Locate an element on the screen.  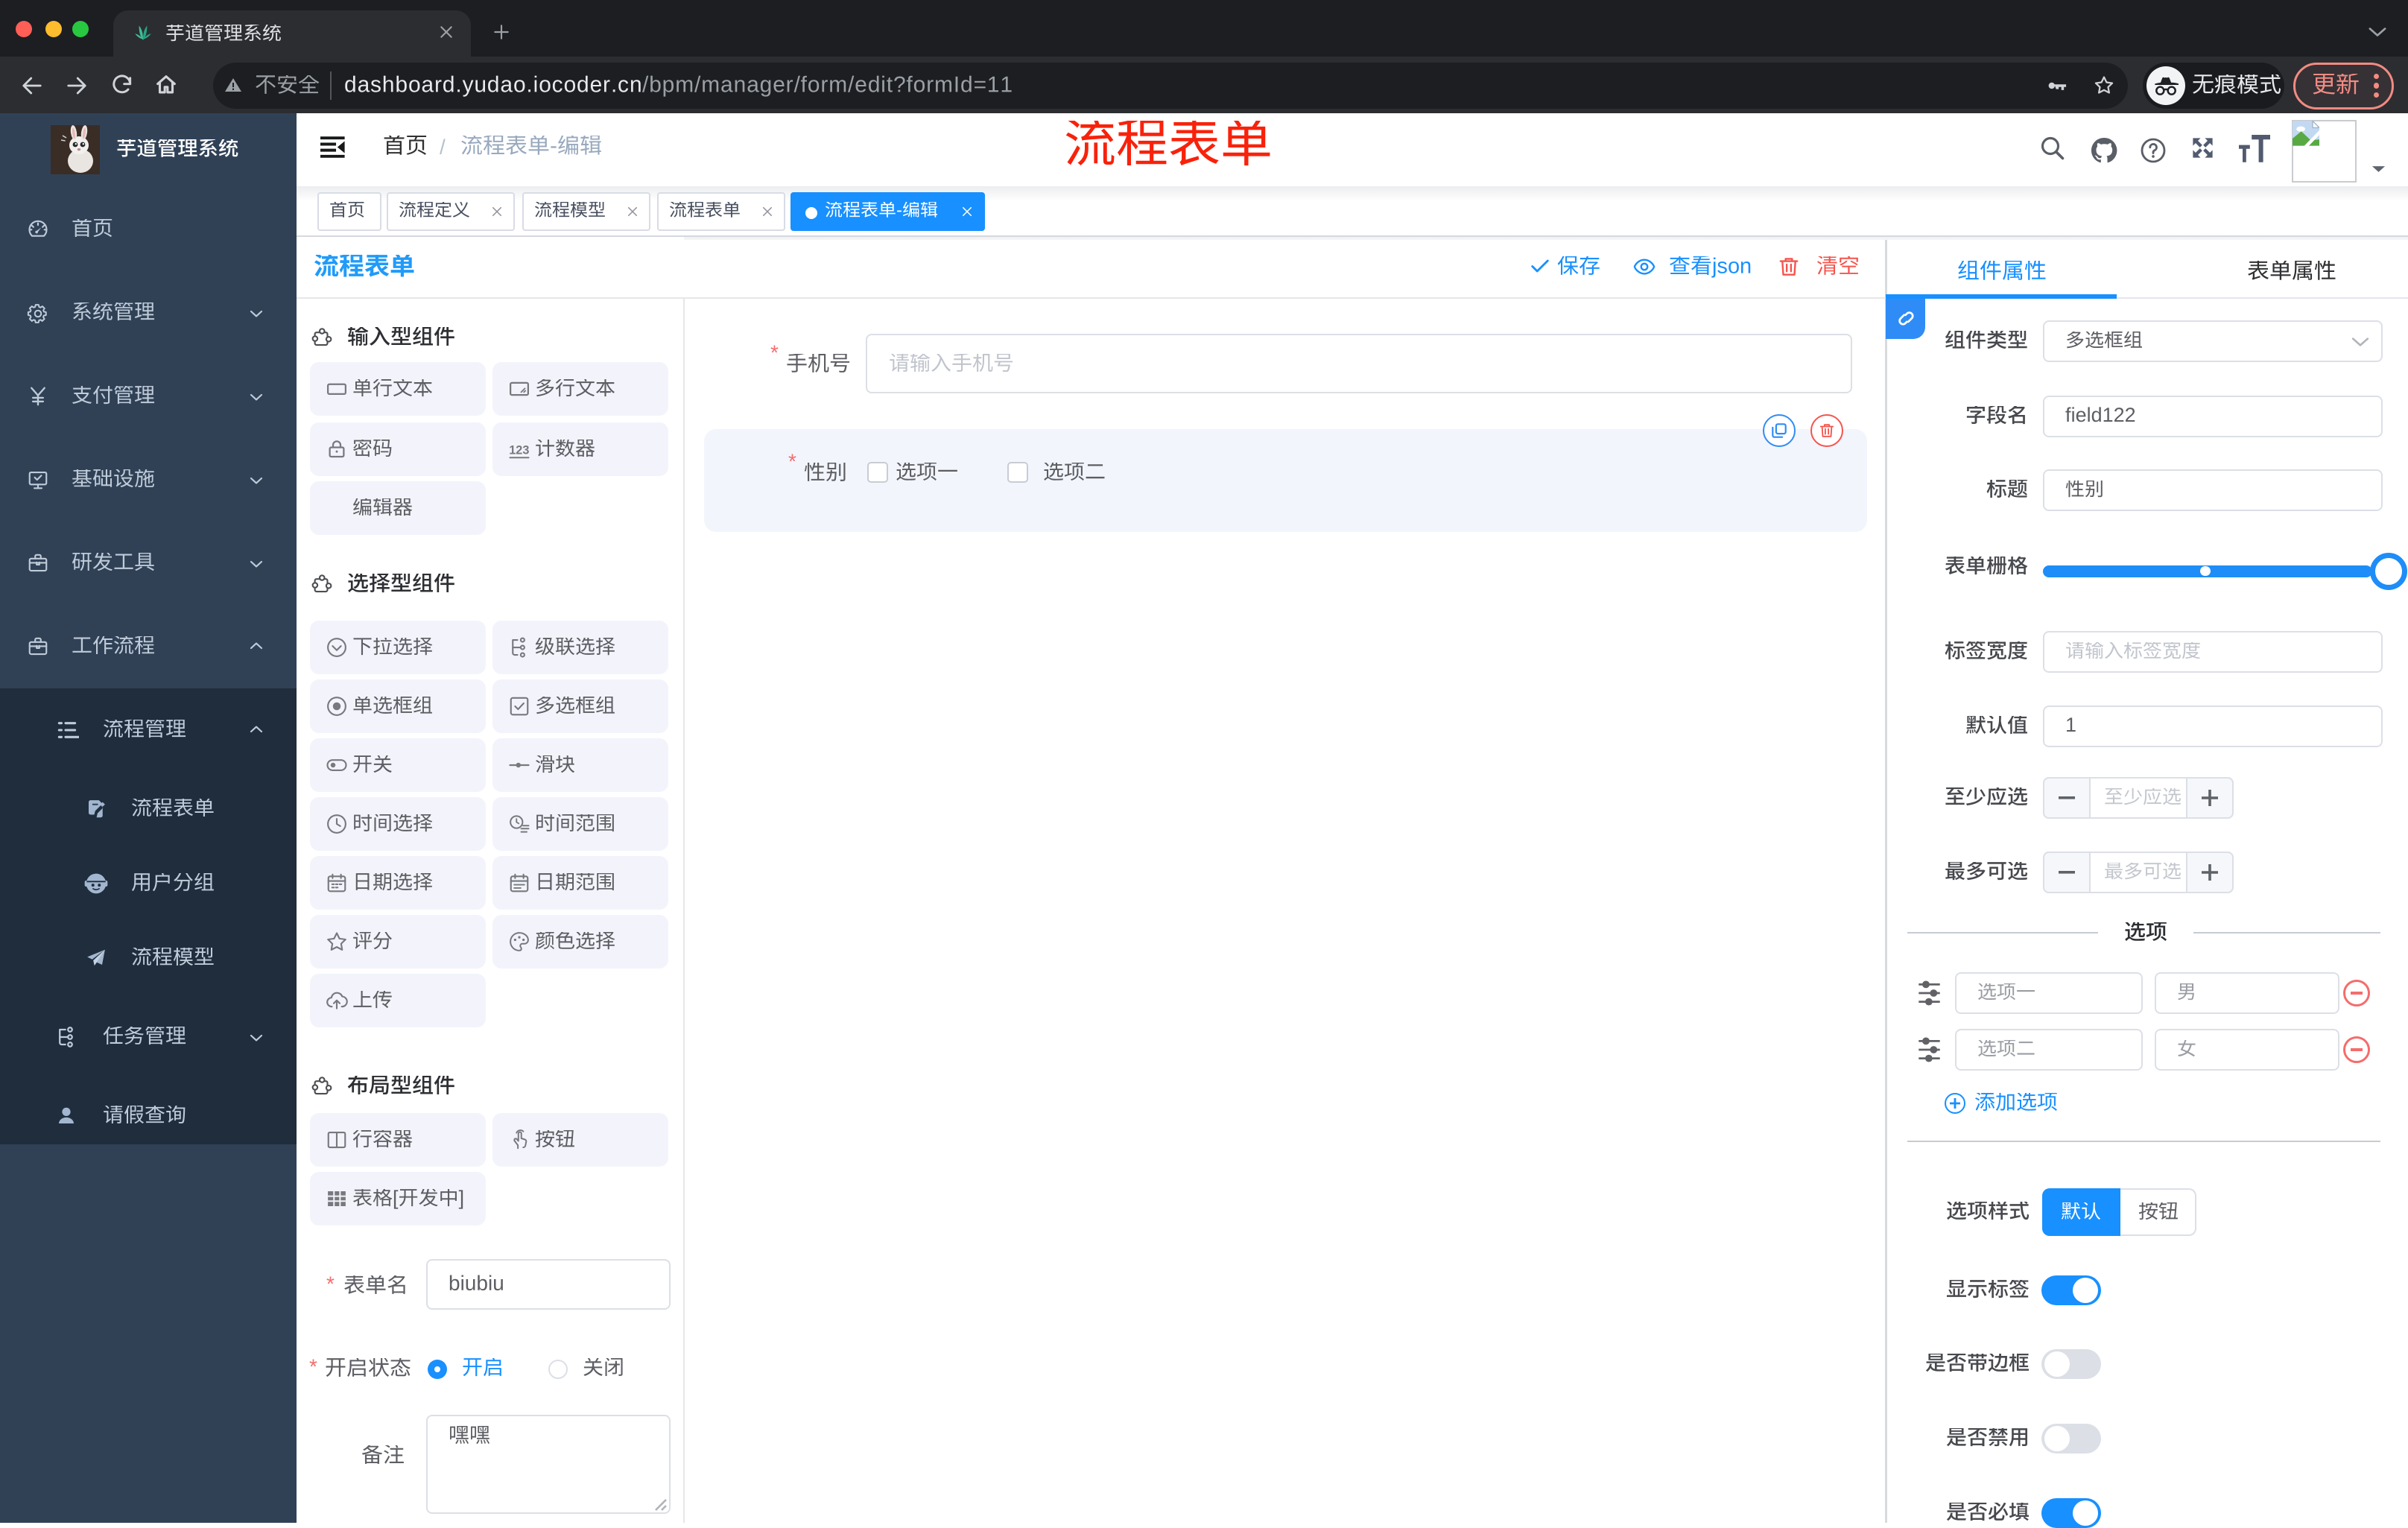
svg-text: 123 is located at coordinates (519, 450).